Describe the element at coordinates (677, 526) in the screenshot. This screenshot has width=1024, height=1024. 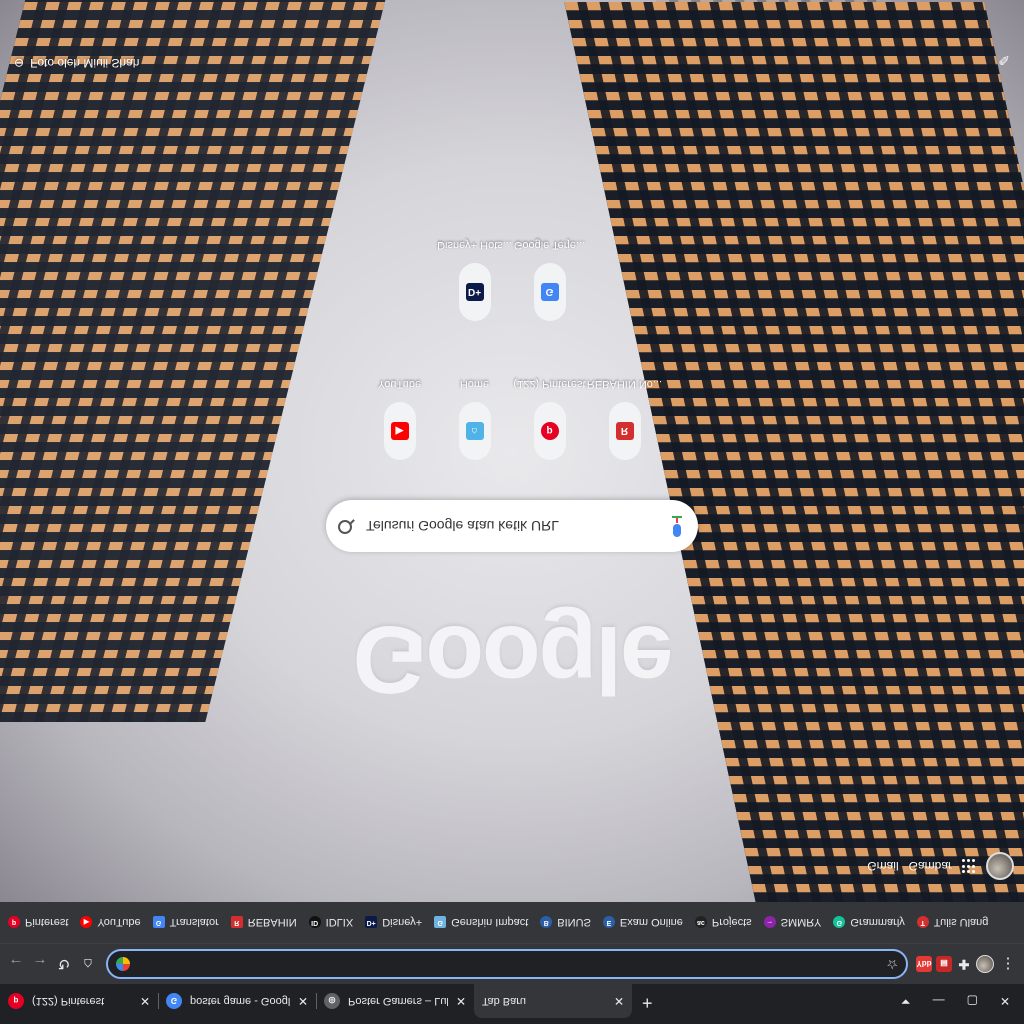
I see `microphone-icon` at that location.